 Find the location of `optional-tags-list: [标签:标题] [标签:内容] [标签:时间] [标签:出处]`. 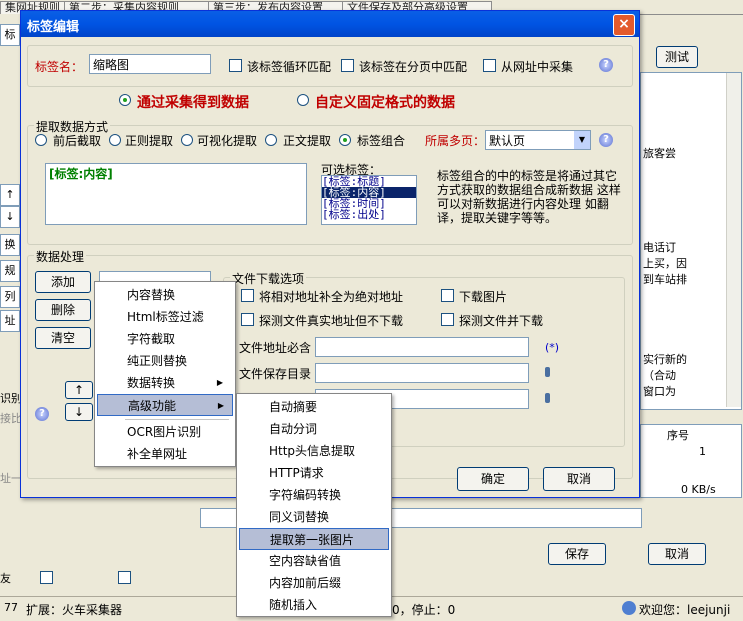

optional-tags-list: [标签:标题] [标签:内容] [标签:时间] [标签:出处] is located at coordinates (369, 200).